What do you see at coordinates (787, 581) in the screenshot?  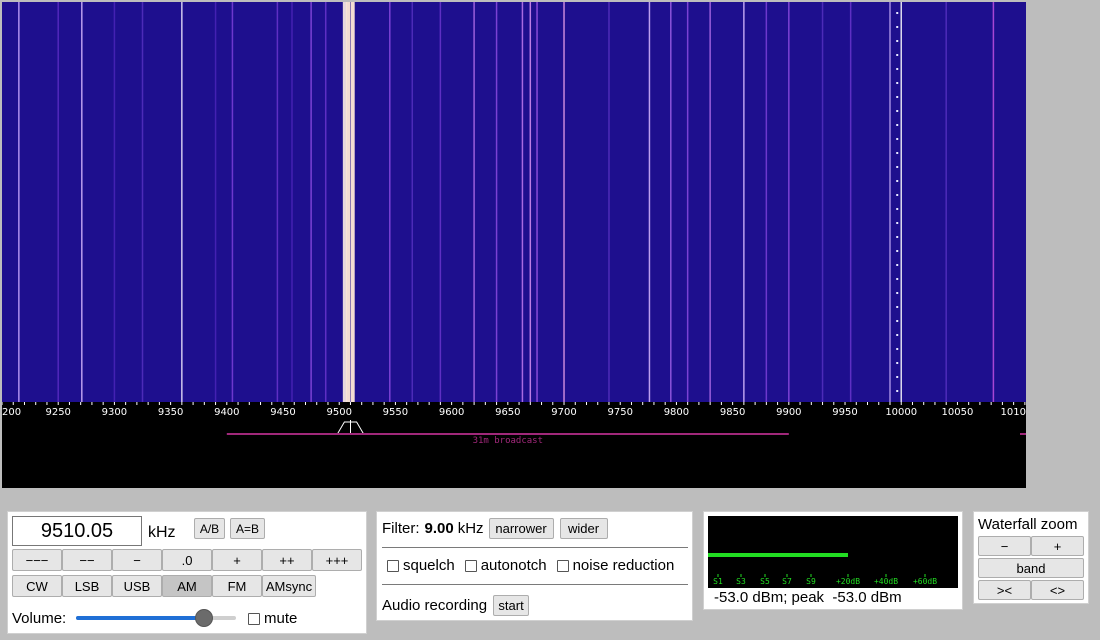 I see `smeter-scale-label: S7` at bounding box center [787, 581].